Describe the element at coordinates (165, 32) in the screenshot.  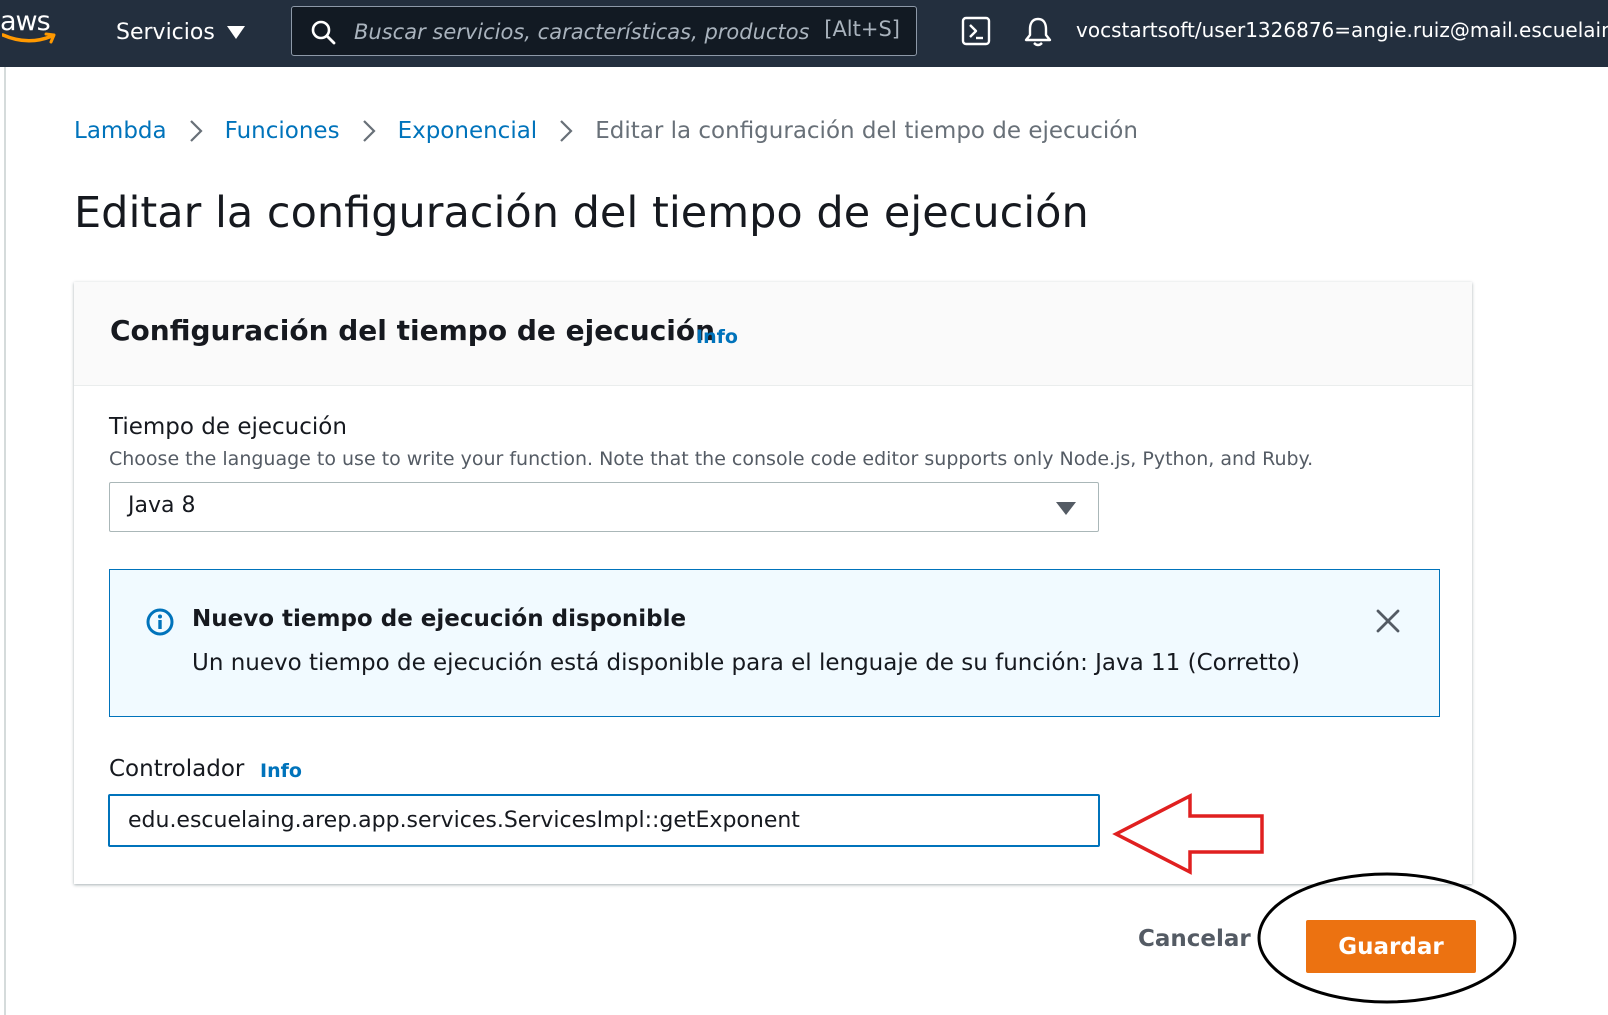
I see `services-menu-label: Servicios` at that location.